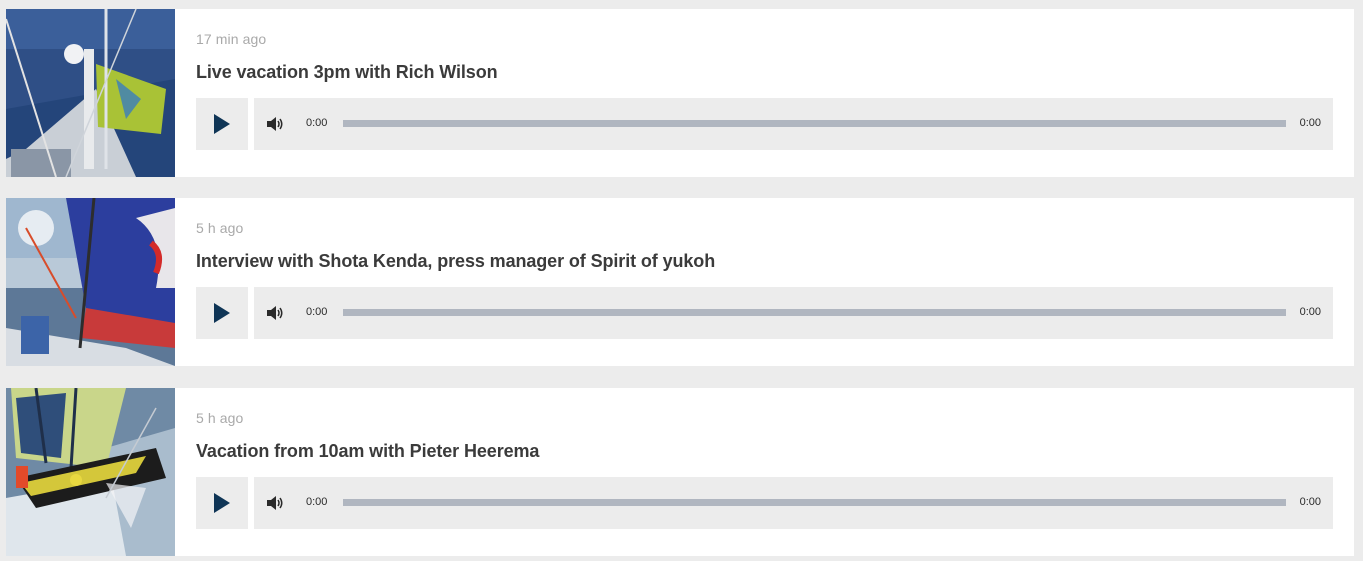 This screenshot has width=1363, height=561. Describe the element at coordinates (347, 72) in the screenshot. I see `episode-title: Live vacation 3pm with Rich Wilson` at that location.